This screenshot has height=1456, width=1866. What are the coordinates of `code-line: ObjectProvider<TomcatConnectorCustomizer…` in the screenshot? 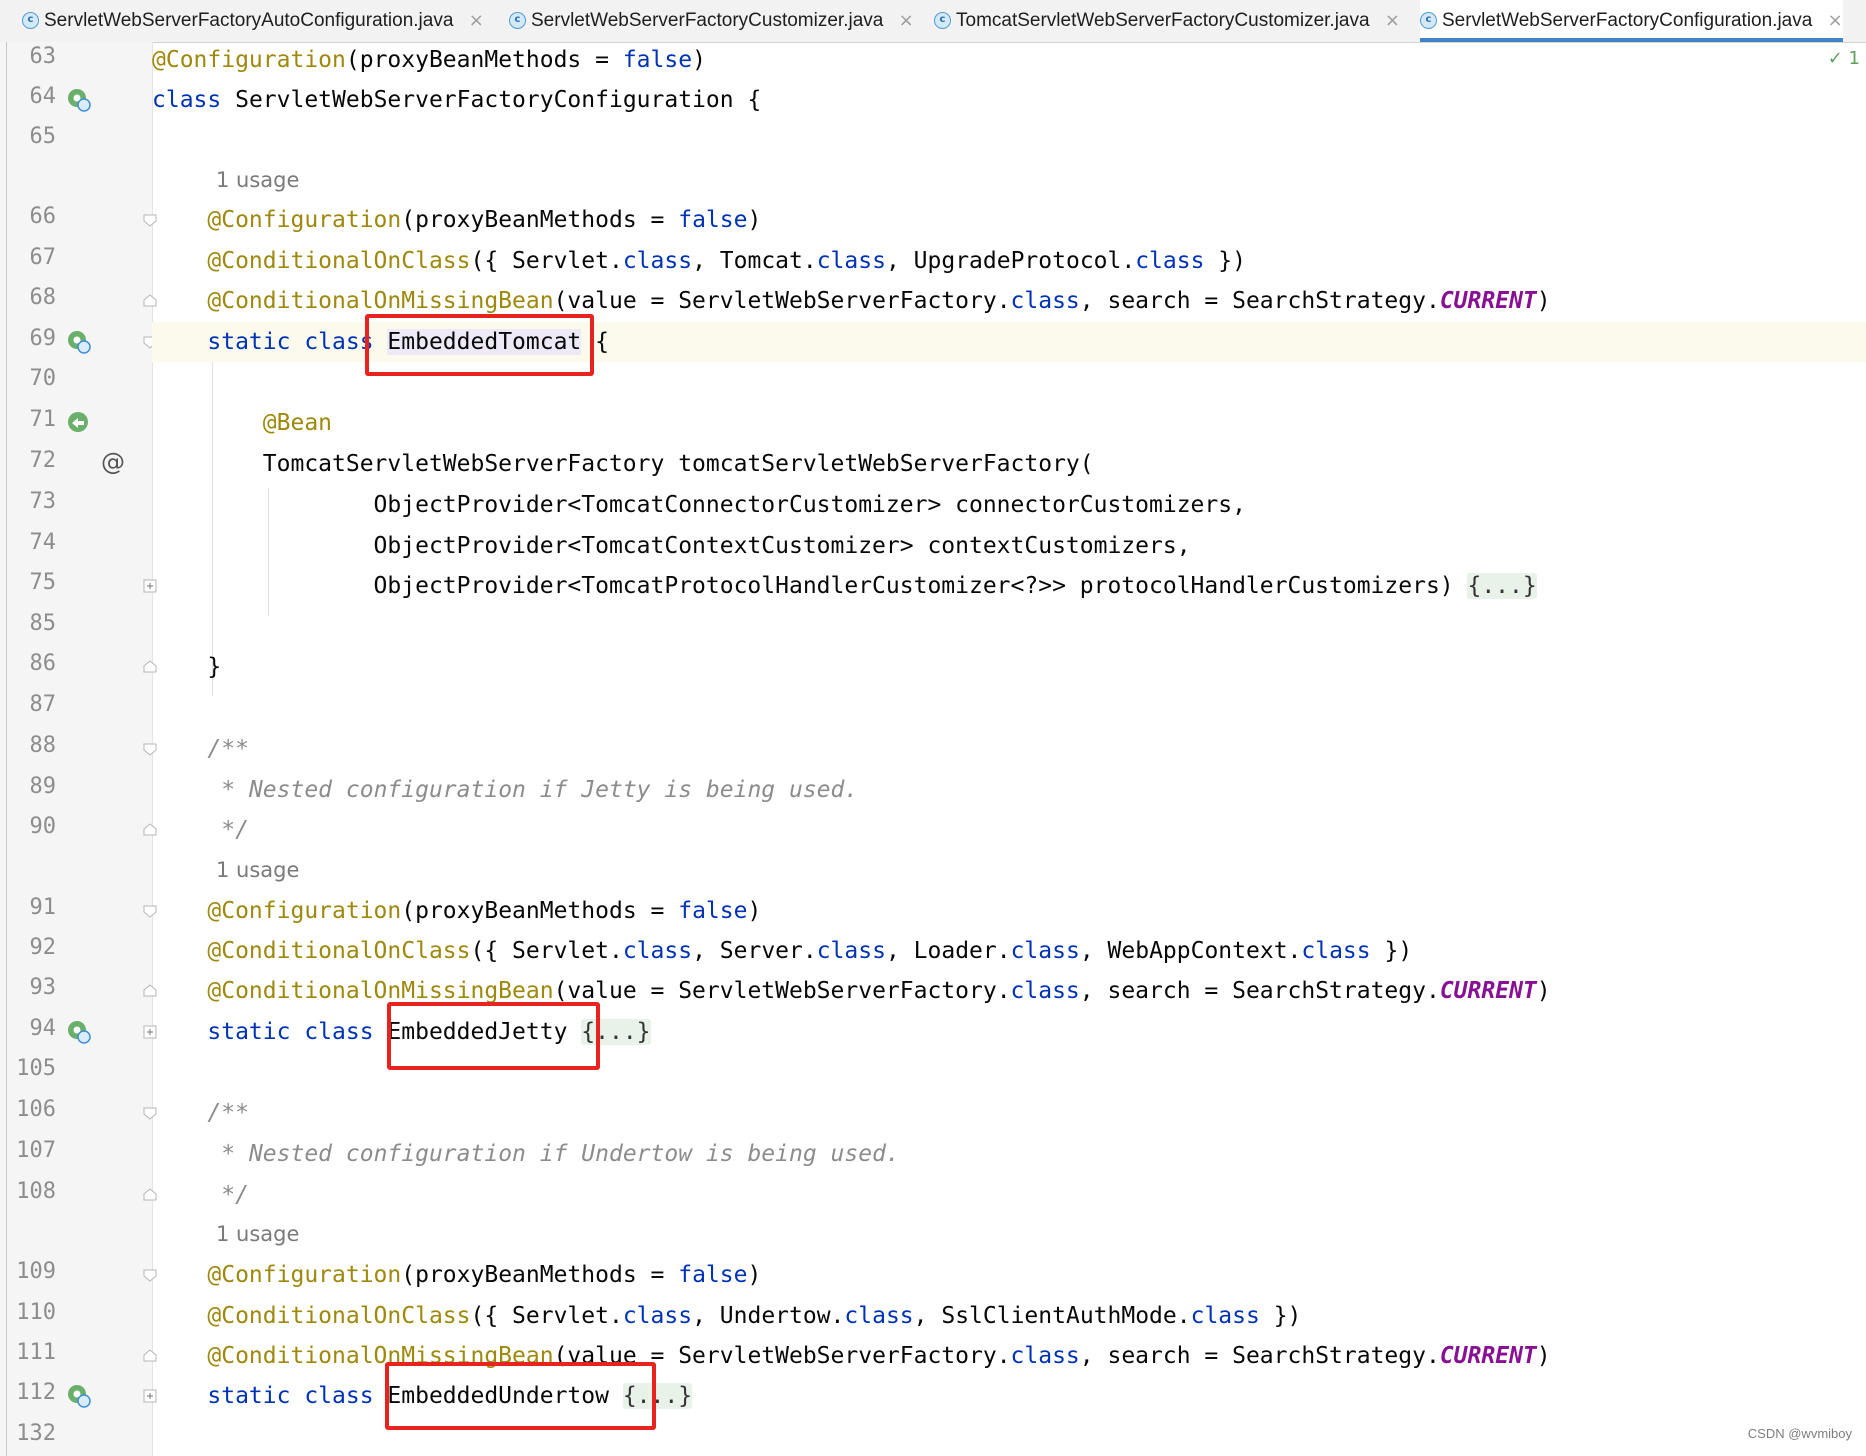 It's located at (1009, 505).